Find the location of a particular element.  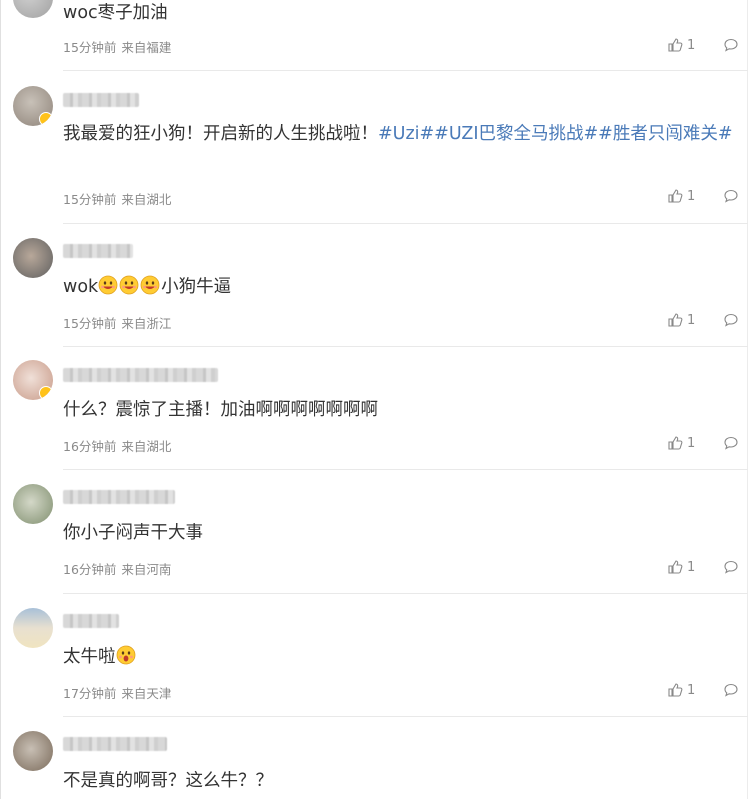

comment-meta: 15分钟前 来自浙江 is located at coordinates (117, 322).